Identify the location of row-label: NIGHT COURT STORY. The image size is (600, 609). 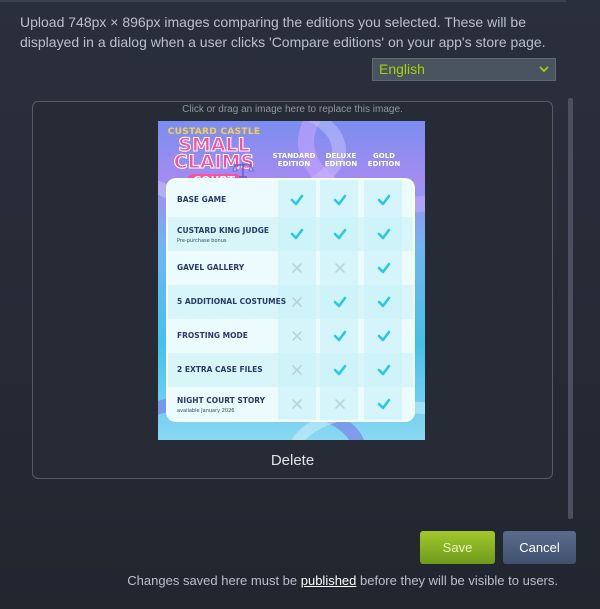
(221, 400).